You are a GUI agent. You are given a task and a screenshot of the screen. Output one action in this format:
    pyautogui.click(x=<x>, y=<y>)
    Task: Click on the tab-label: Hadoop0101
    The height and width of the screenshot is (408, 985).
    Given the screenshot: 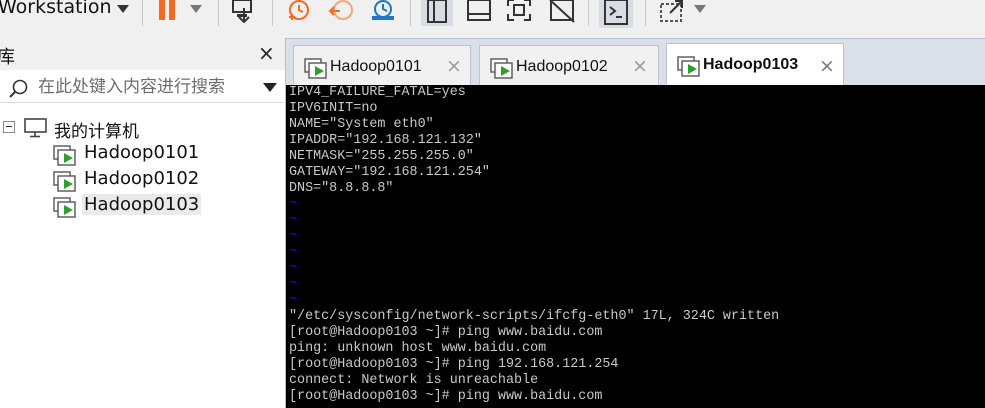 What is the action you would take?
    pyautogui.click(x=376, y=66)
    